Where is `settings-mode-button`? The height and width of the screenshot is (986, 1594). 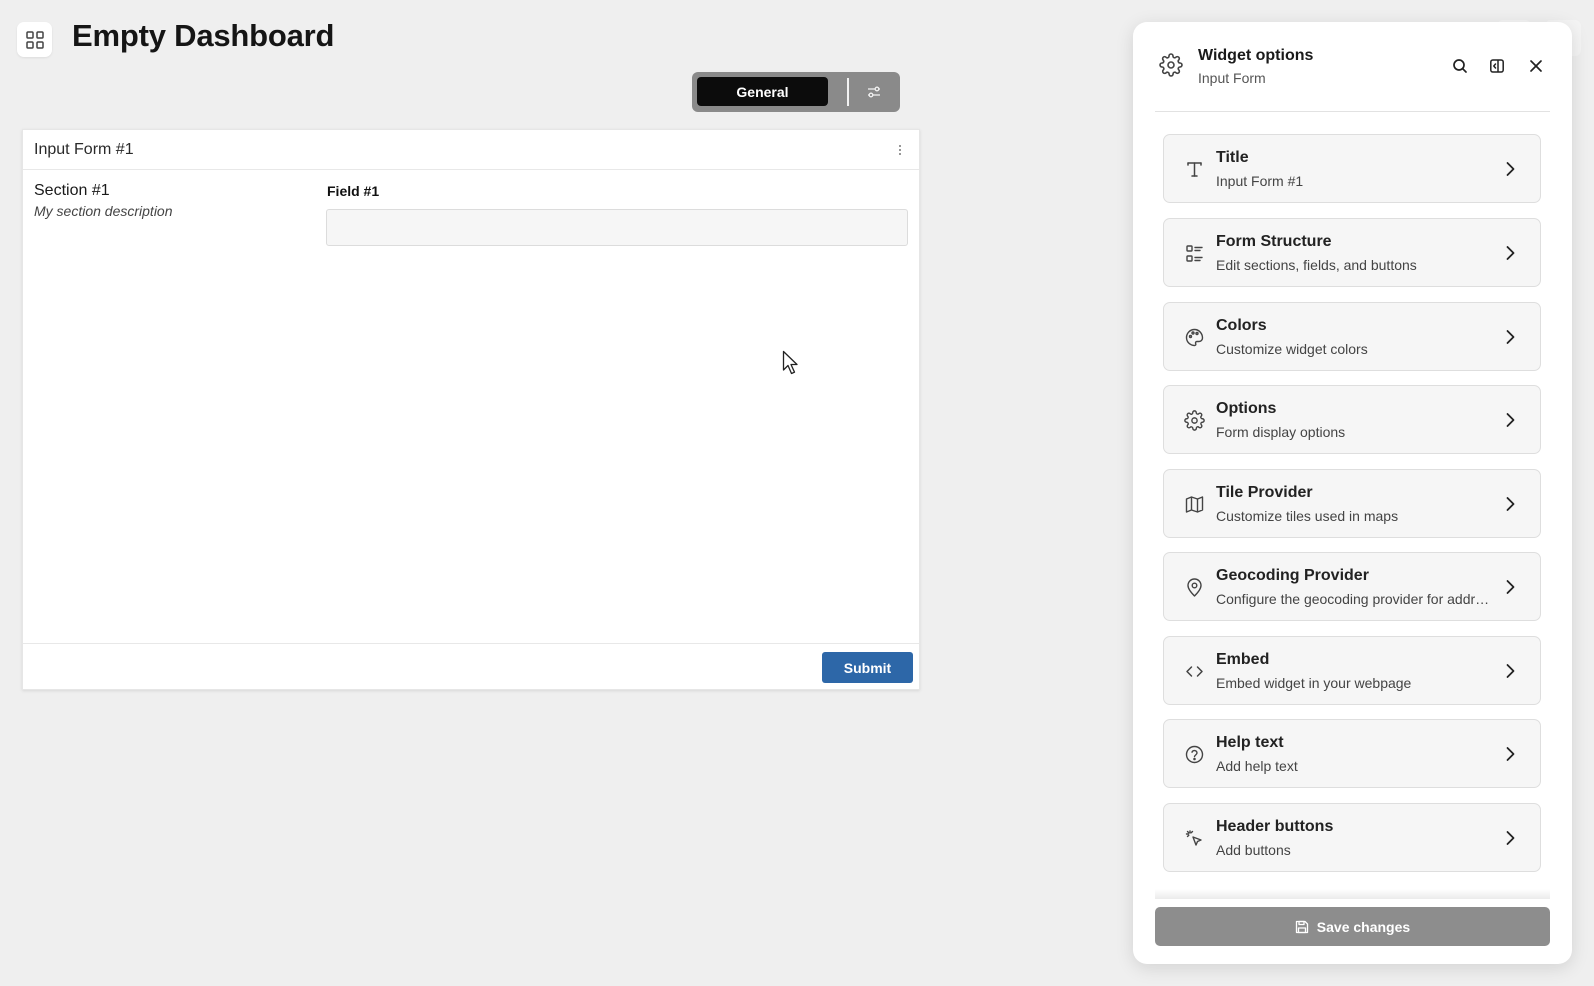 settings-mode-button is located at coordinates (874, 92).